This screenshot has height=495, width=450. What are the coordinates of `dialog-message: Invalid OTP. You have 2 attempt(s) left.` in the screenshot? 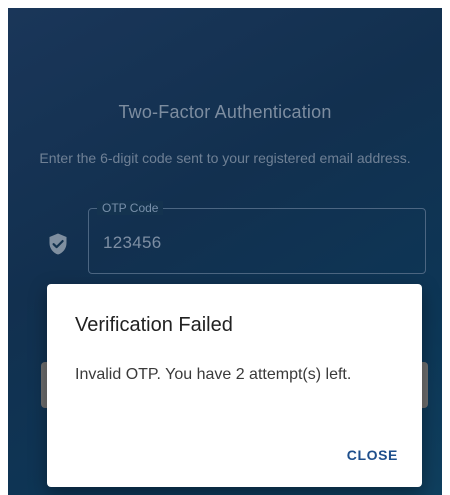 It's located at (213, 374).